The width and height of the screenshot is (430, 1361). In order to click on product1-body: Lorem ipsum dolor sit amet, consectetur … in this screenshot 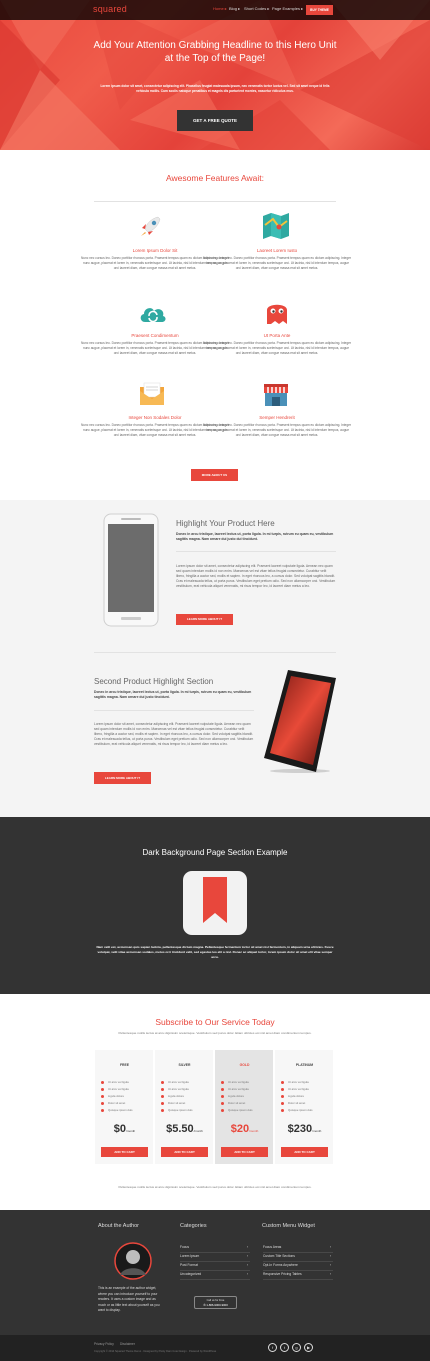, I will do `click(256, 576)`.